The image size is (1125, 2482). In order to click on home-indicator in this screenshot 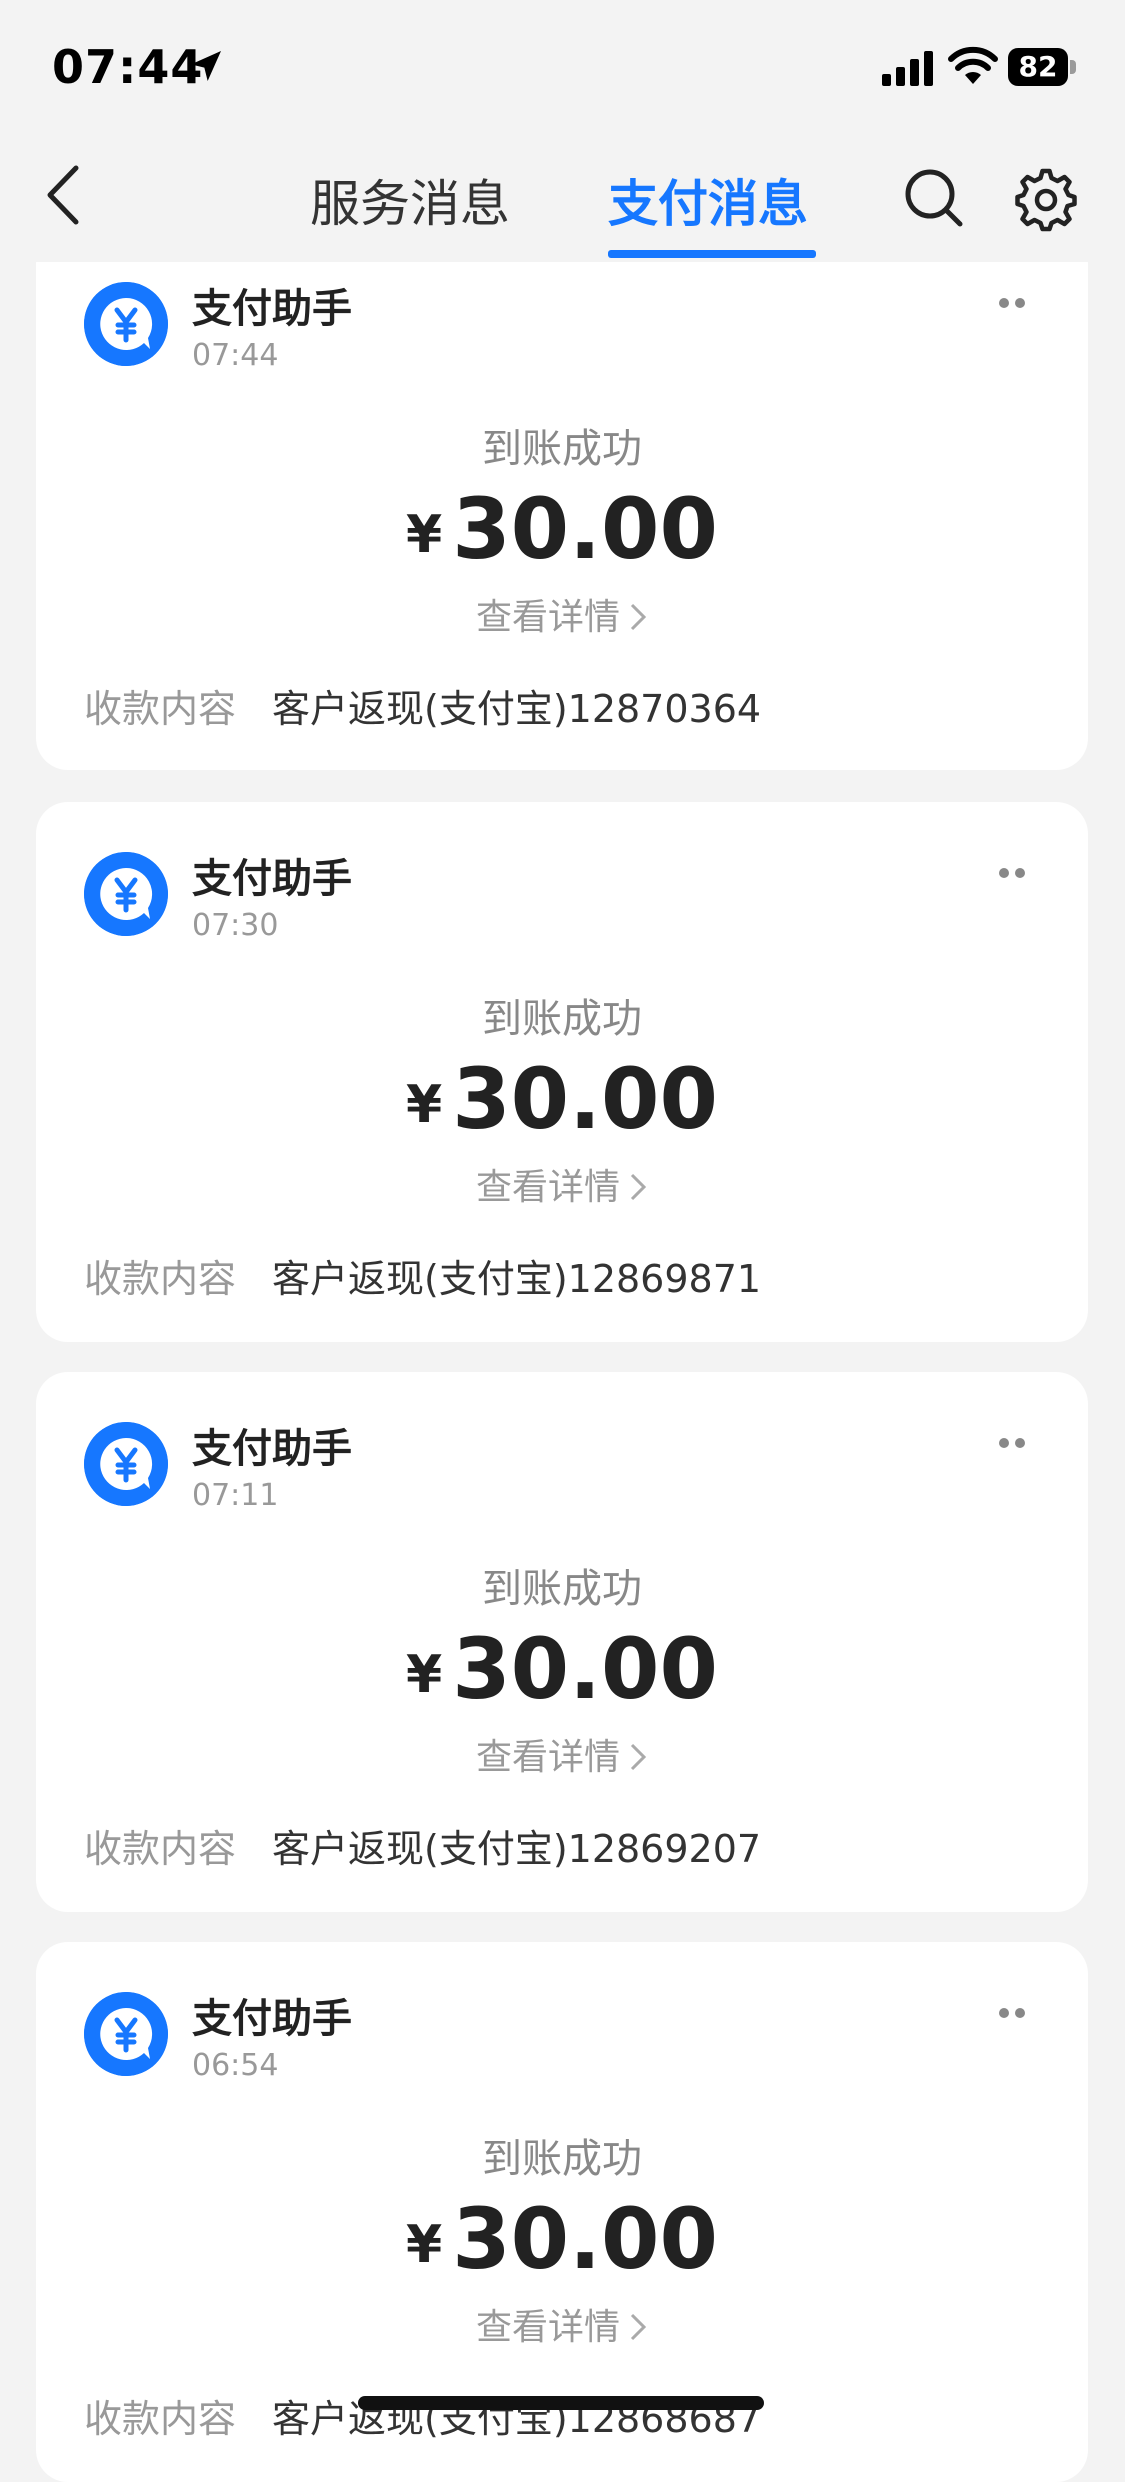, I will do `click(561, 2403)`.